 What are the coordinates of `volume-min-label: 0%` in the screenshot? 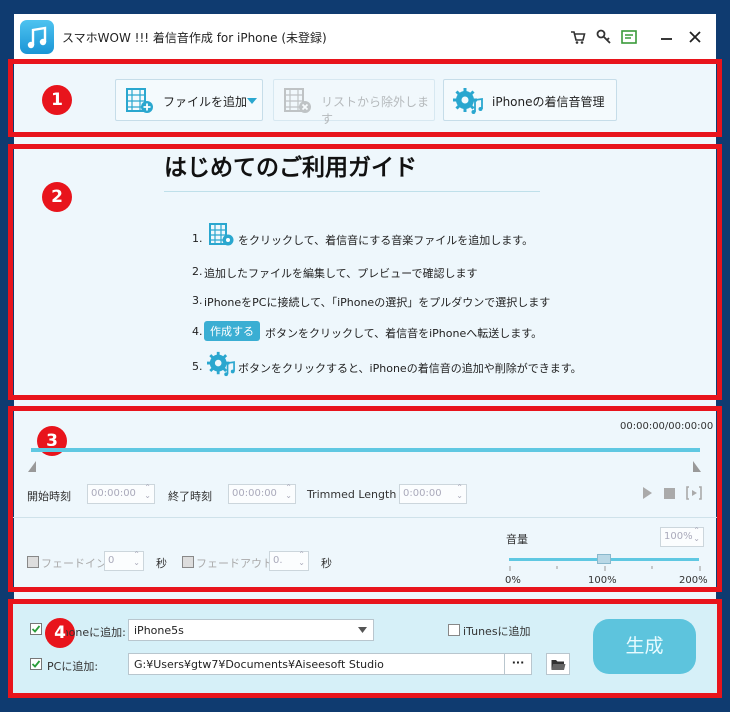 It's located at (513, 580).